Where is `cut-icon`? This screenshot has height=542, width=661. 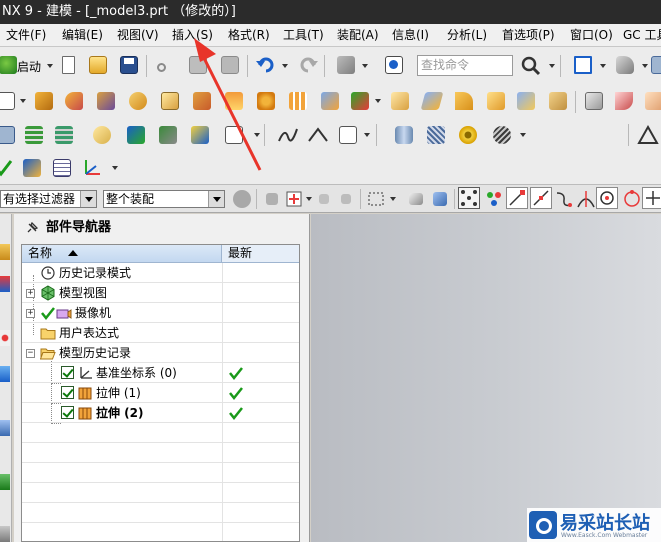
cut-icon is located at coordinates (166, 65).